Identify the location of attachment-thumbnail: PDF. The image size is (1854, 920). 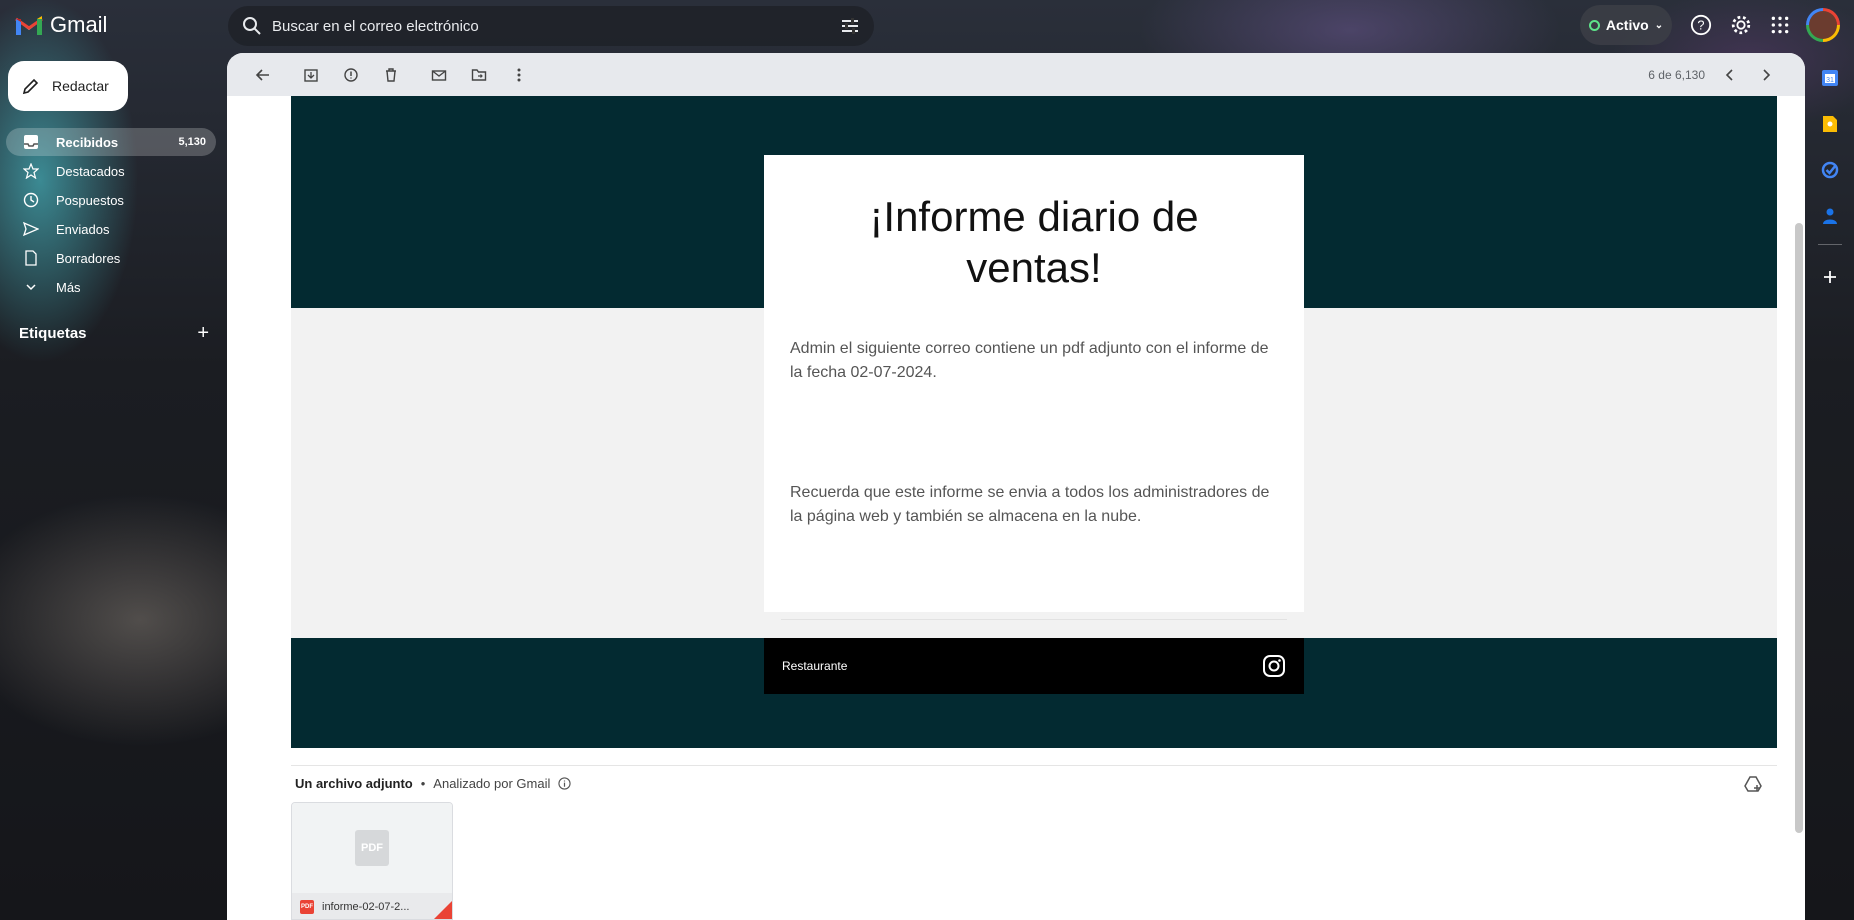
(372, 848).